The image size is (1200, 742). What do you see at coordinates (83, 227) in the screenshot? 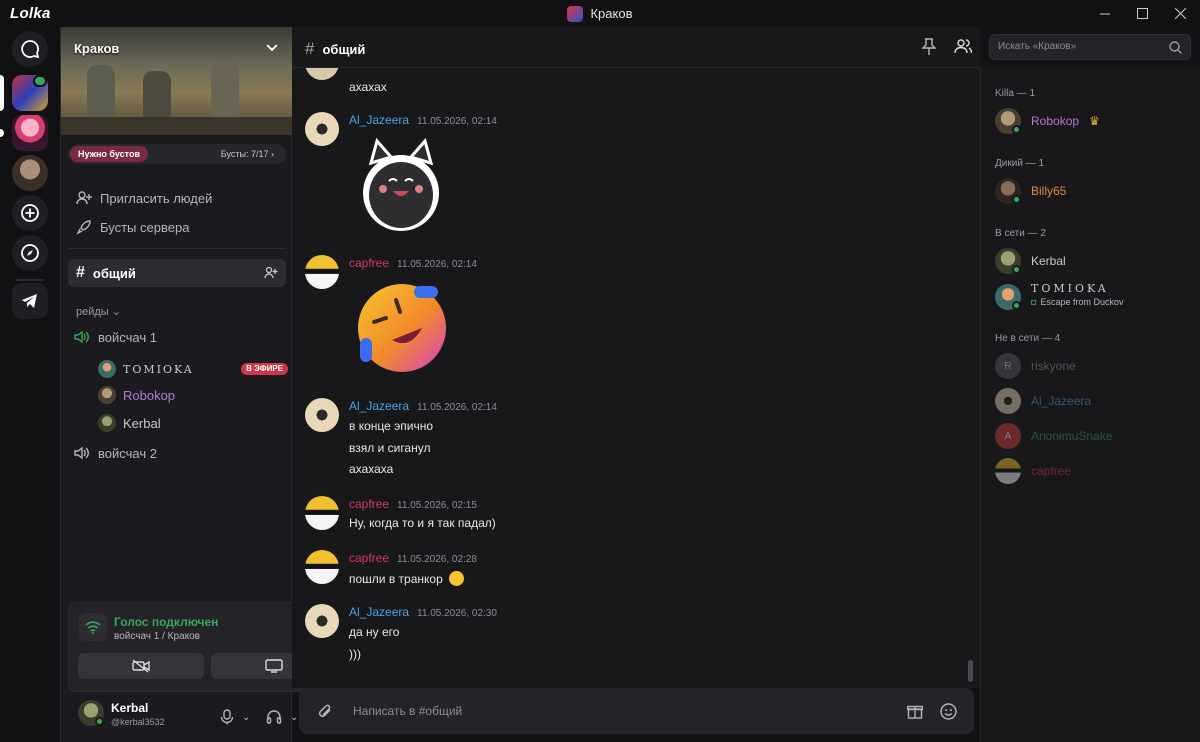
I see `rocket-icon` at bounding box center [83, 227].